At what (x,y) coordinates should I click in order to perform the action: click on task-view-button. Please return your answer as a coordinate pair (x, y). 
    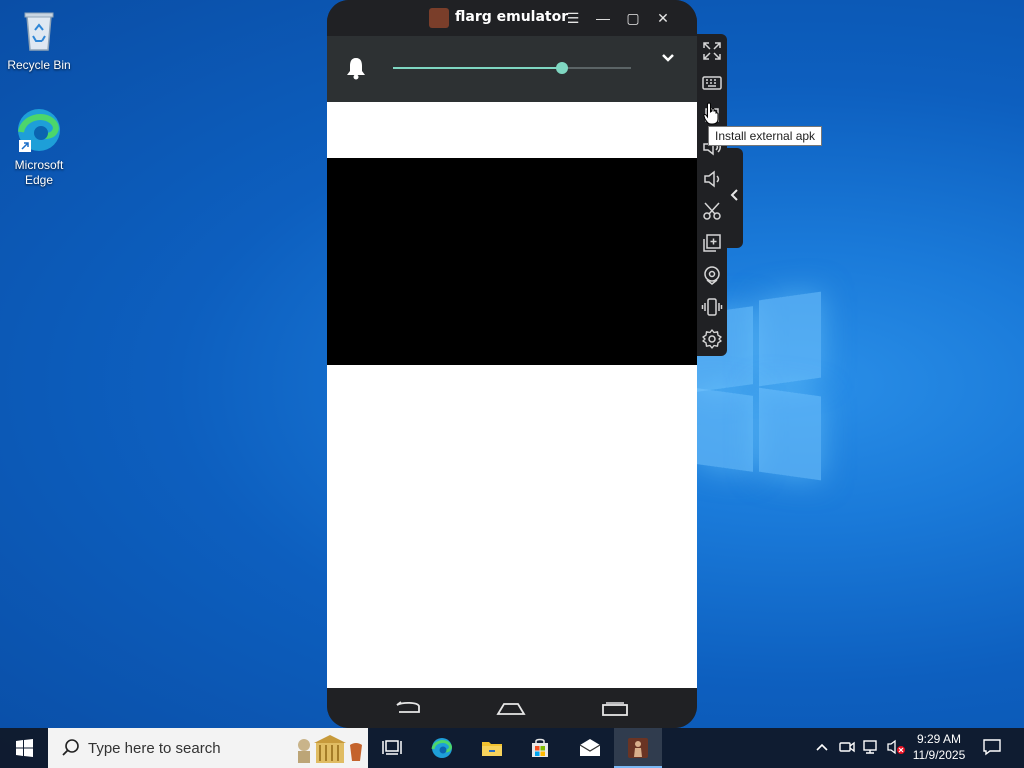
    Looking at the image, I should click on (392, 748).